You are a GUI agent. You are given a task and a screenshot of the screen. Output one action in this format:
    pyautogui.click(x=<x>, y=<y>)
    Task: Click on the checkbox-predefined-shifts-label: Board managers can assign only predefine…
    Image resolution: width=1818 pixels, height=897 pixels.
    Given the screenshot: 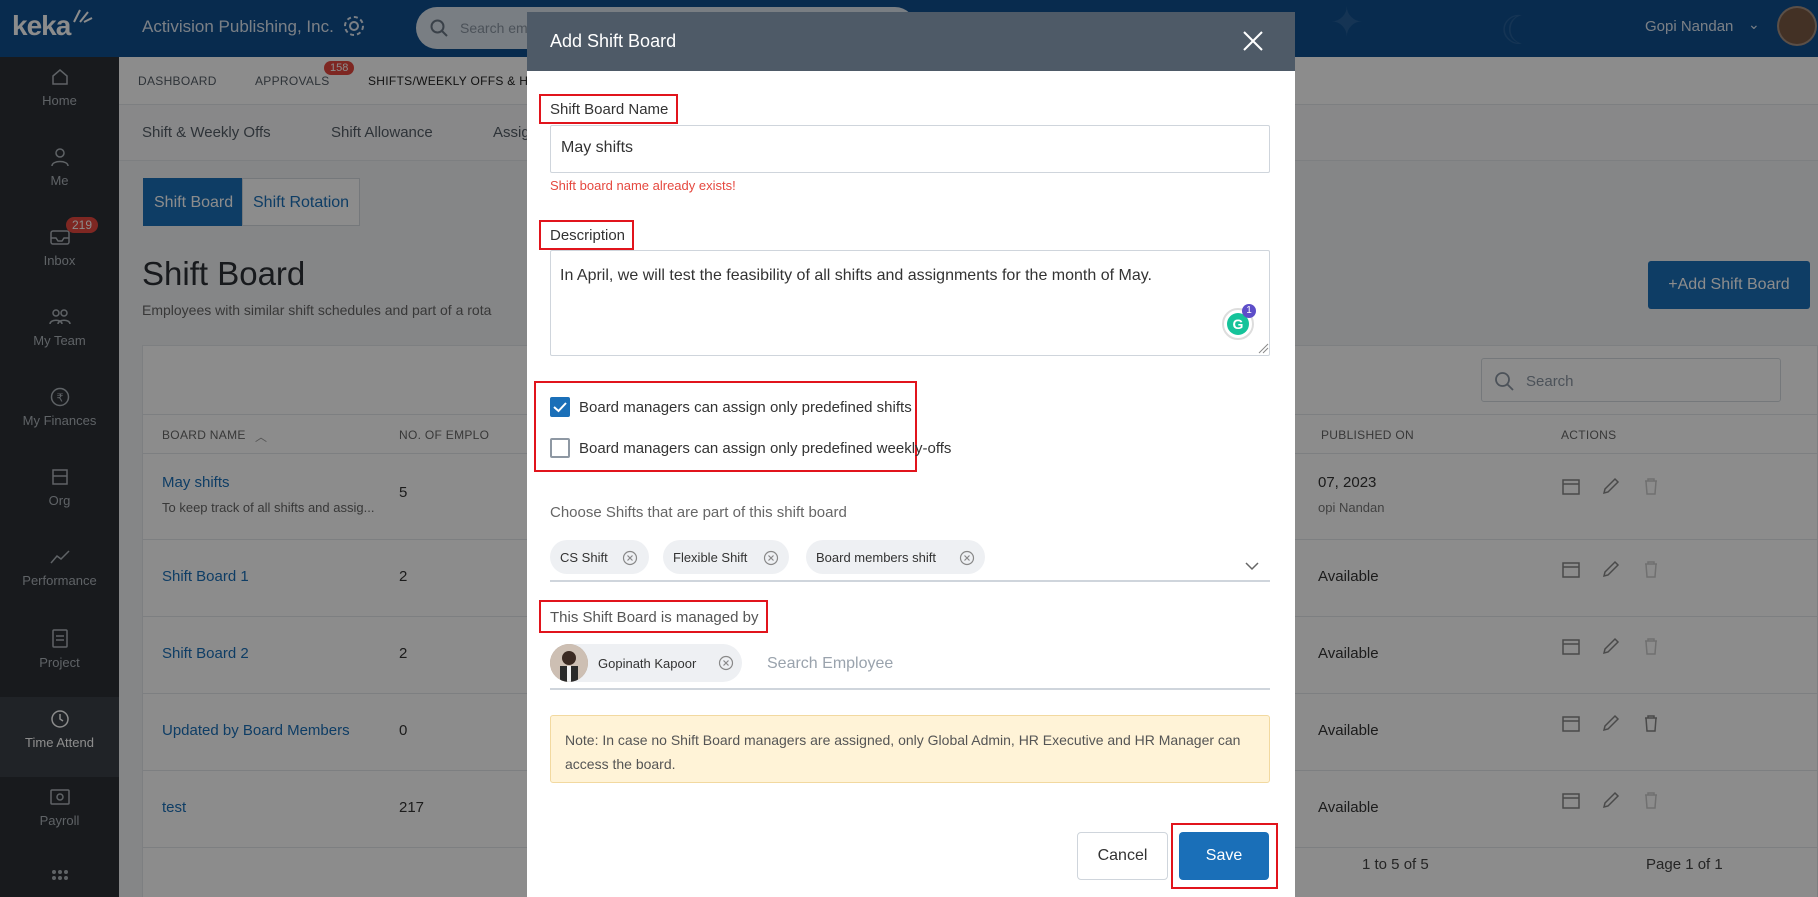 What is the action you would take?
    pyautogui.click(x=745, y=407)
    